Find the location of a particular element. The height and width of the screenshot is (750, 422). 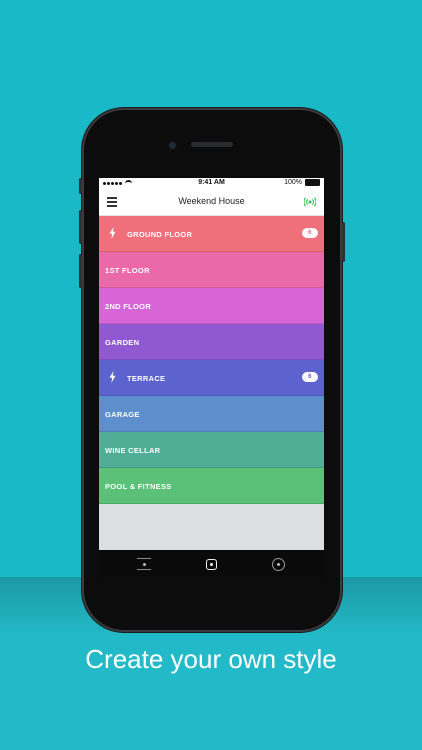

room-terrace: TERRACE 6 is located at coordinates (211, 378).